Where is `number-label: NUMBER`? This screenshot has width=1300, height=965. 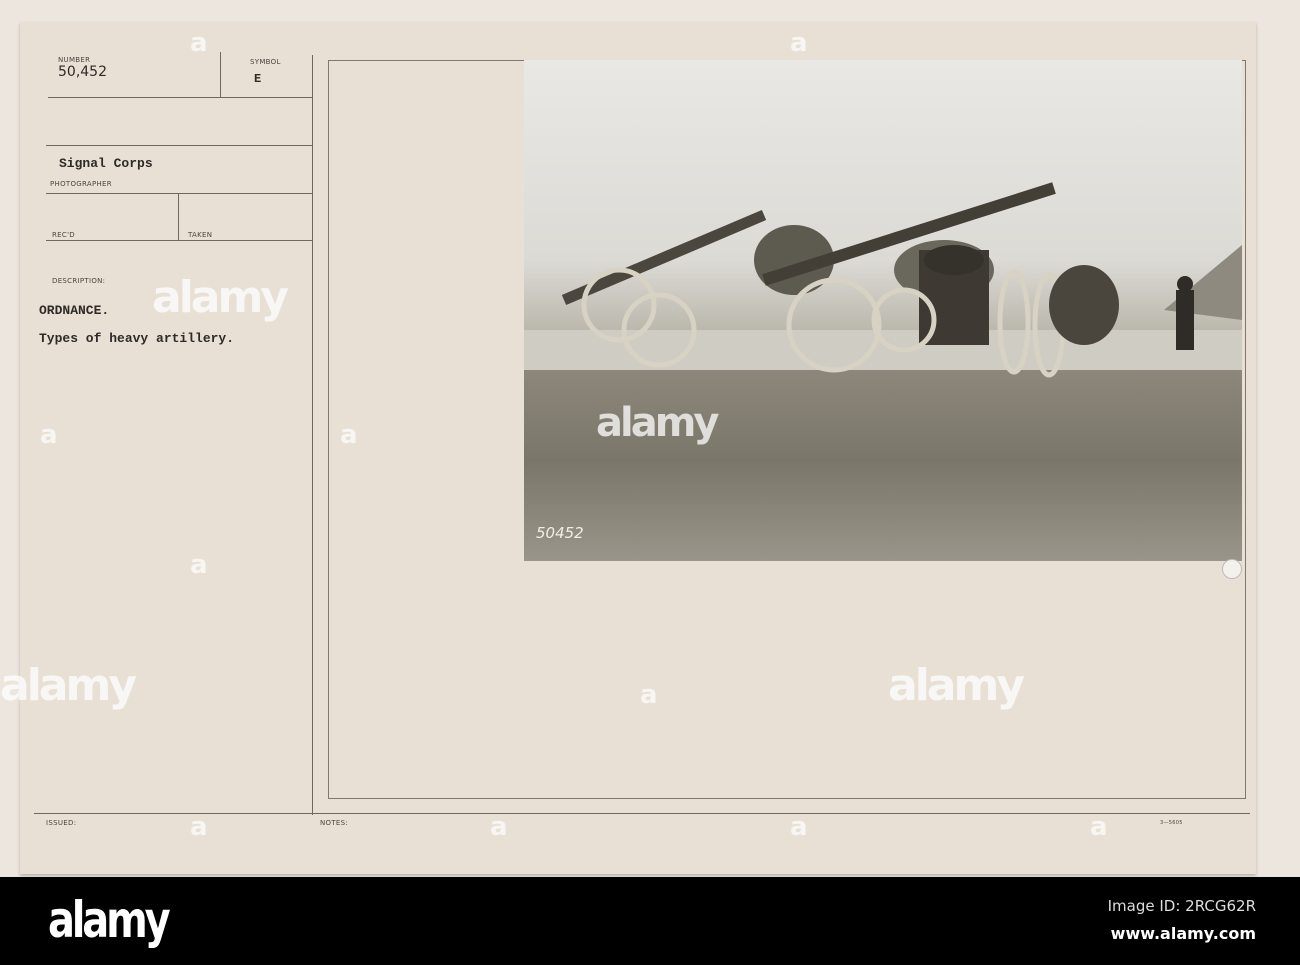 number-label: NUMBER is located at coordinates (74, 60).